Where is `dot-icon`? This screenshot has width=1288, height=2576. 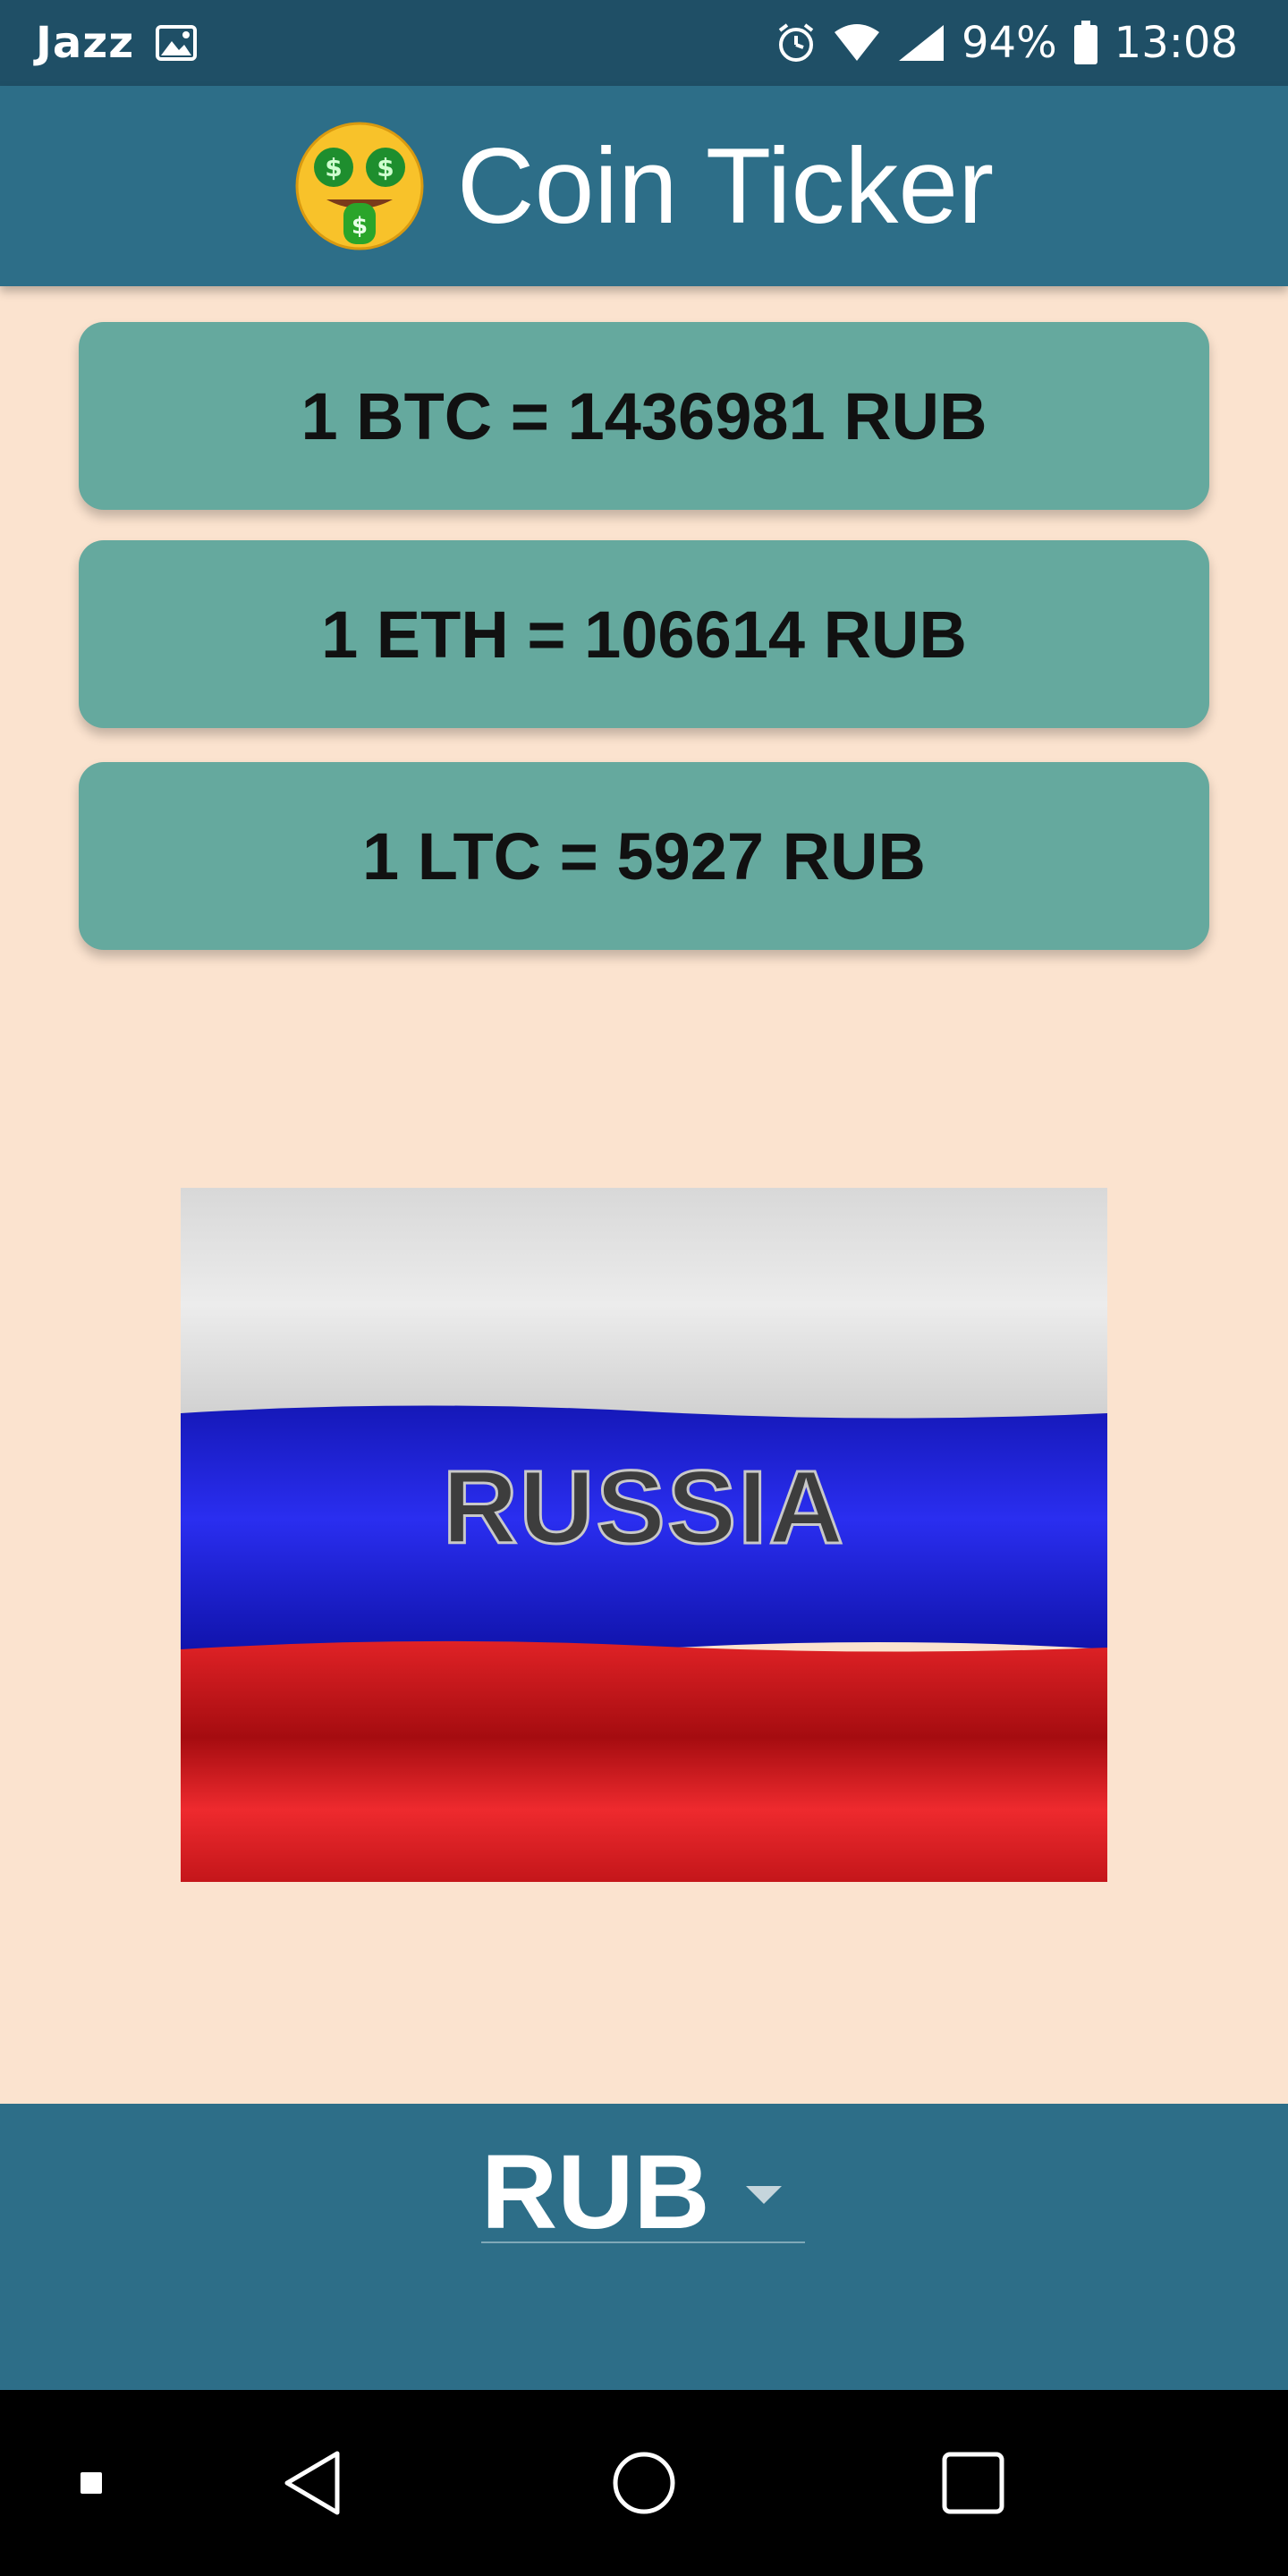
dot-icon is located at coordinates (91, 2483).